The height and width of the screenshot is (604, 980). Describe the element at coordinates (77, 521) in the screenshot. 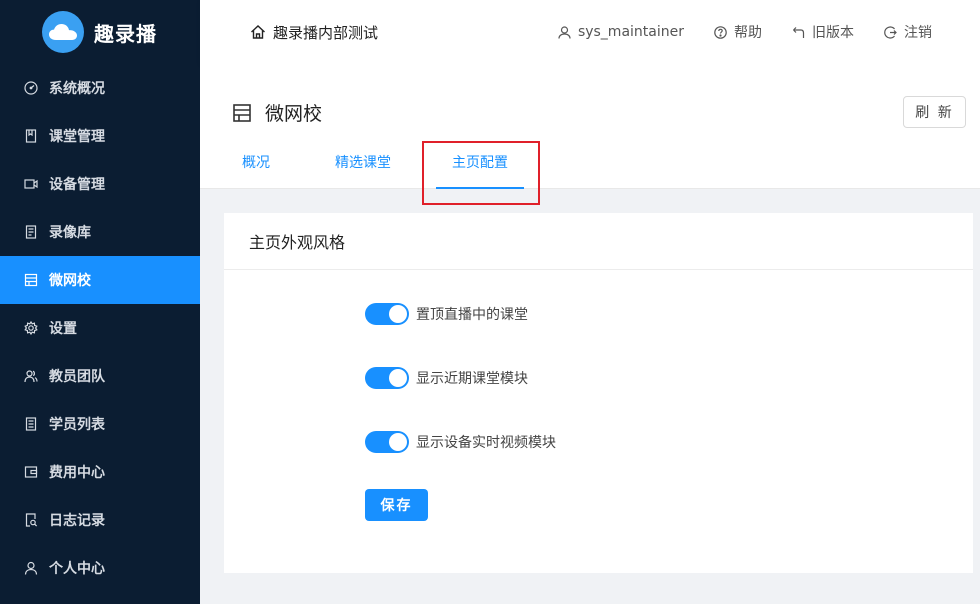

I see `sidebar-item-label: 日志记录` at that location.